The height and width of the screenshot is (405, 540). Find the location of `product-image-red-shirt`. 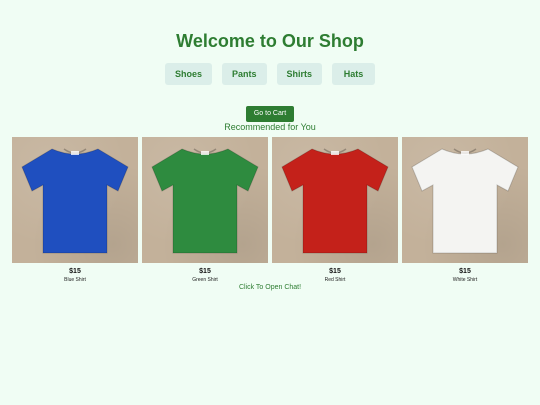

product-image-red-shirt is located at coordinates (335, 200).